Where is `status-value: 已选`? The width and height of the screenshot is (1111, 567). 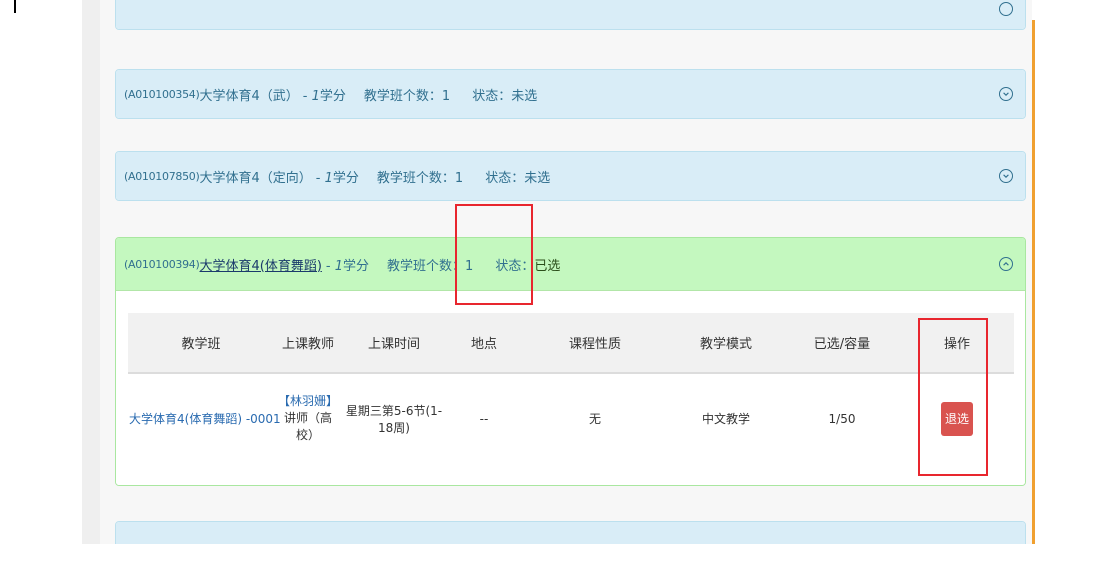 status-value: 已选 is located at coordinates (547, 266).